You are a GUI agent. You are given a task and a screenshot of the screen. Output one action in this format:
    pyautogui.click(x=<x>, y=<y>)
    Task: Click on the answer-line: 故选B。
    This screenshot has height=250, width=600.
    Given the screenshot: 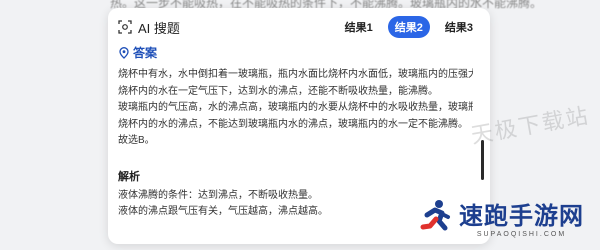 What is the action you would take?
    pyautogui.click(x=136, y=140)
    